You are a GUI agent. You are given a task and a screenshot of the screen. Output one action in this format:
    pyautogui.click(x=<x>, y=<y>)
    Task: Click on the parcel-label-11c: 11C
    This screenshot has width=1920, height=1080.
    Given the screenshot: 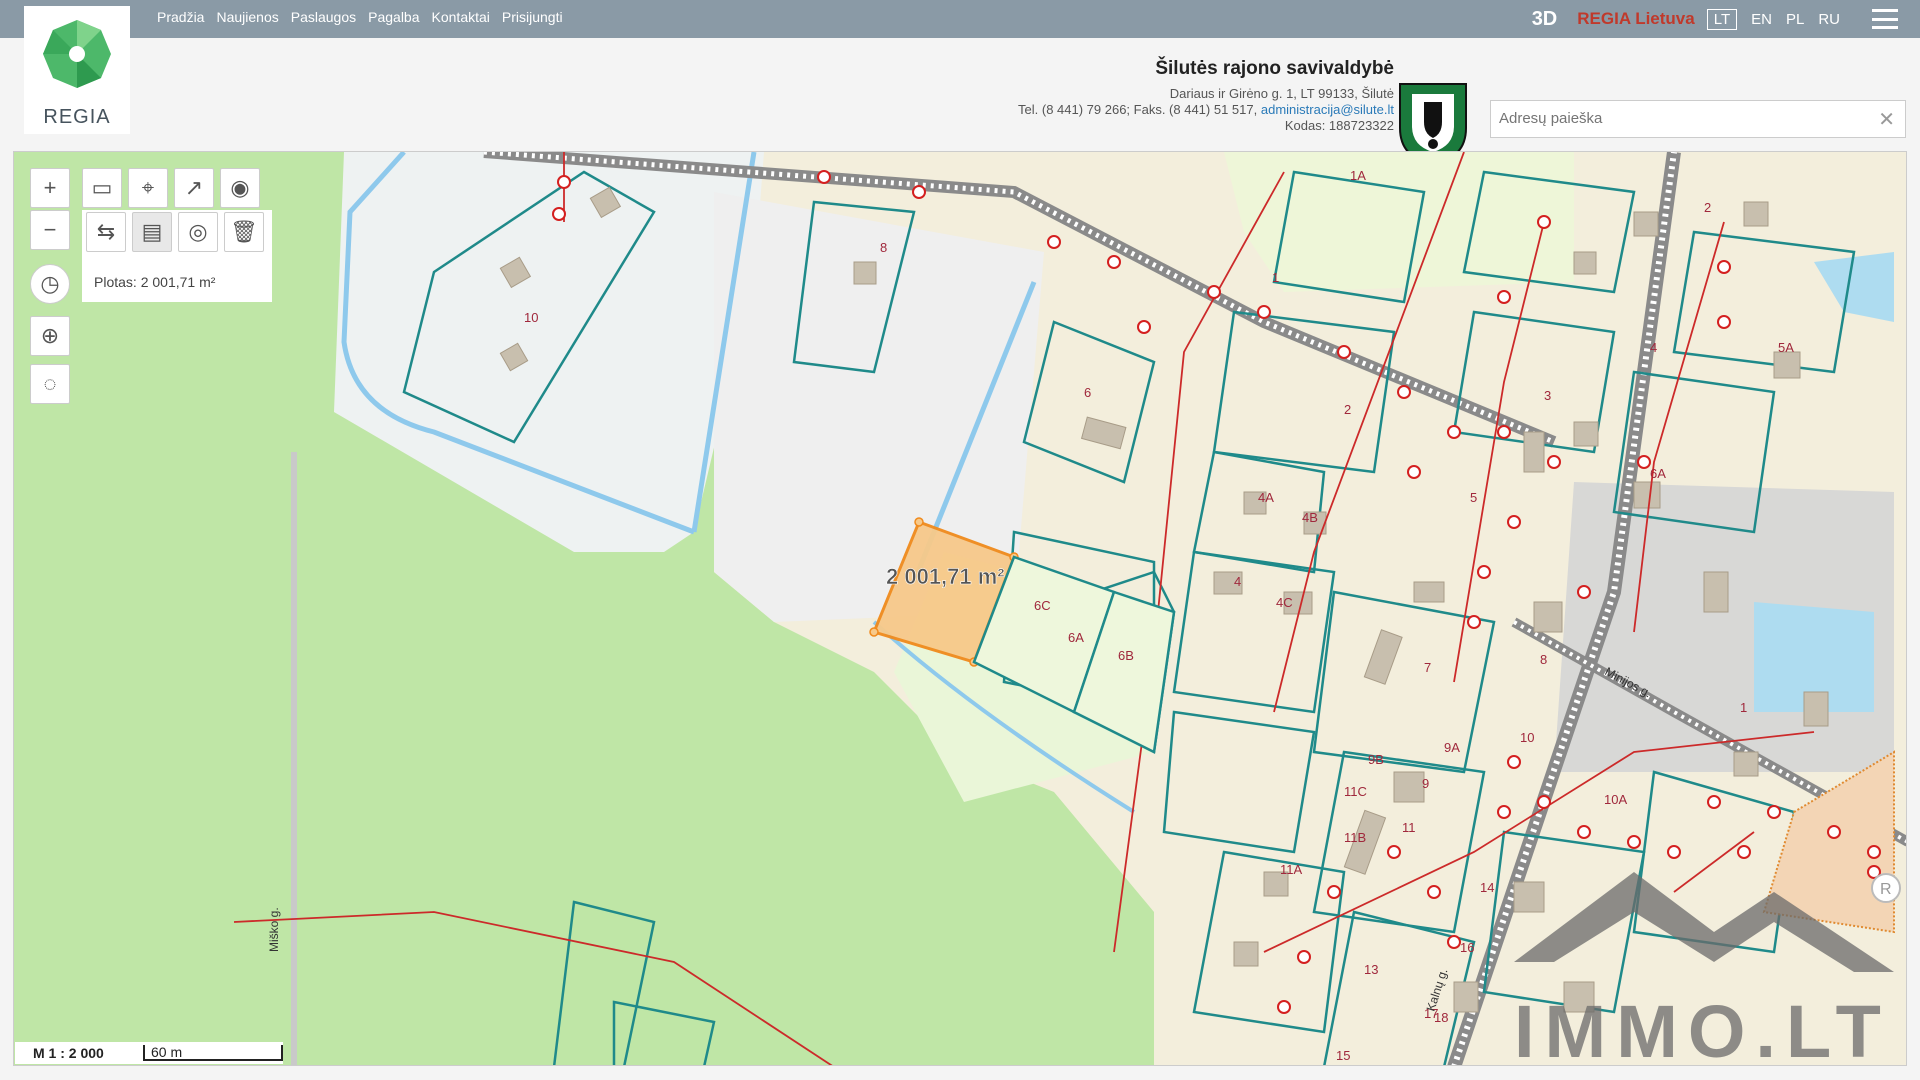 What is the action you would take?
    pyautogui.click(x=1355, y=791)
    